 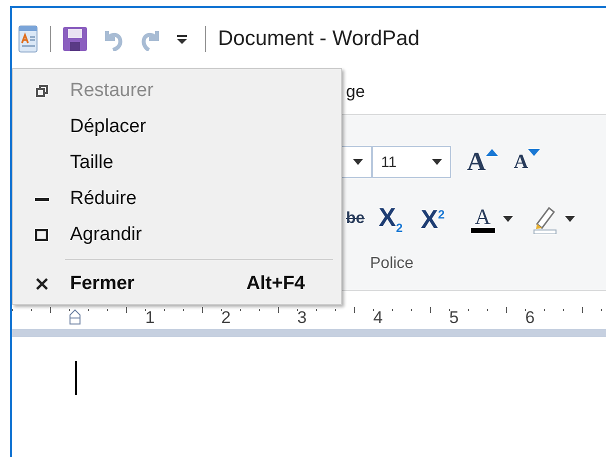 I want to click on ribbon-tab: ge, so click(x=355, y=92).